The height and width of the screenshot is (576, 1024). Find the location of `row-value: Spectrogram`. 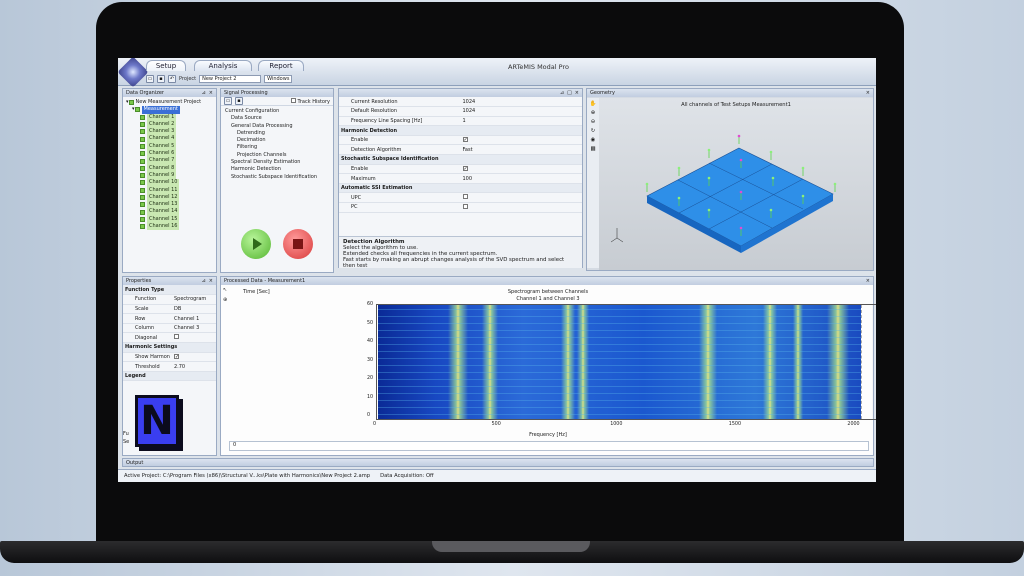

row-value: Spectrogram is located at coordinates (193, 299).